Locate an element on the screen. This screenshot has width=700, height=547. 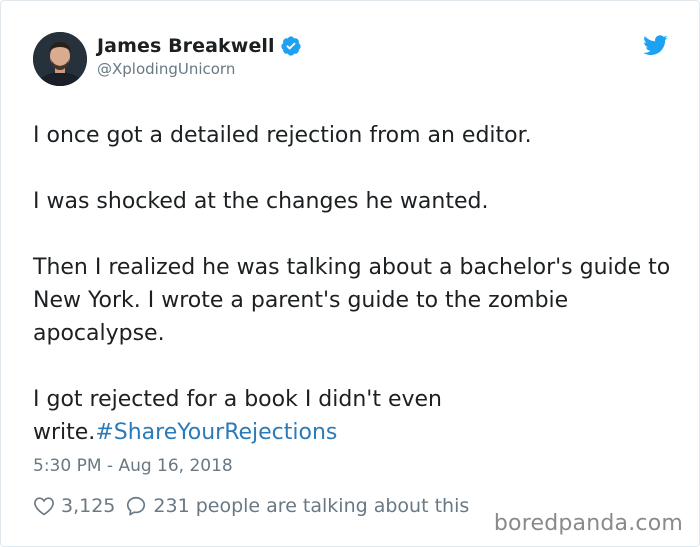
twitter-bird-icon is located at coordinates (655, 45).